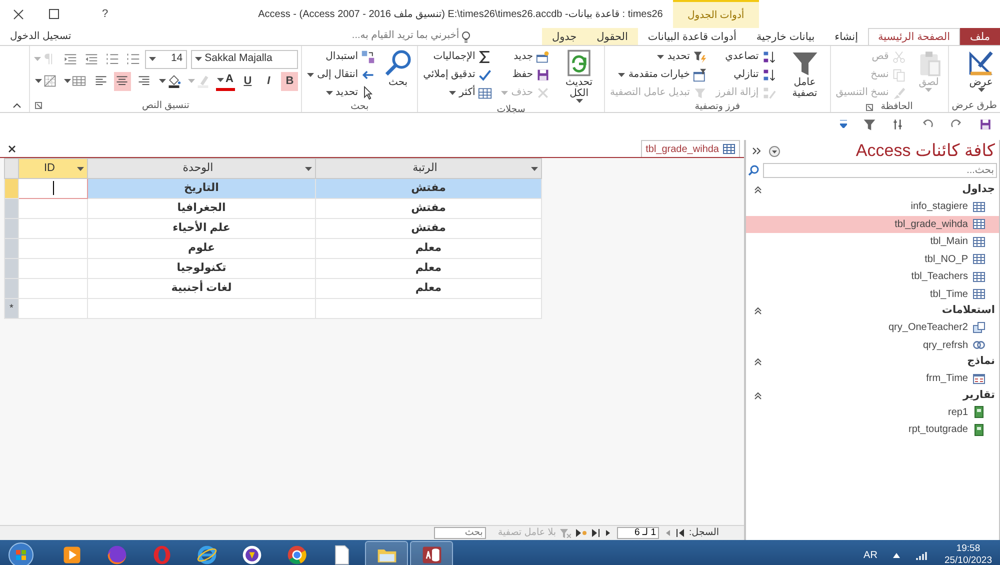  What do you see at coordinates (872, 345) in the screenshot?
I see `pane-item: qry_refrsh` at bounding box center [872, 345].